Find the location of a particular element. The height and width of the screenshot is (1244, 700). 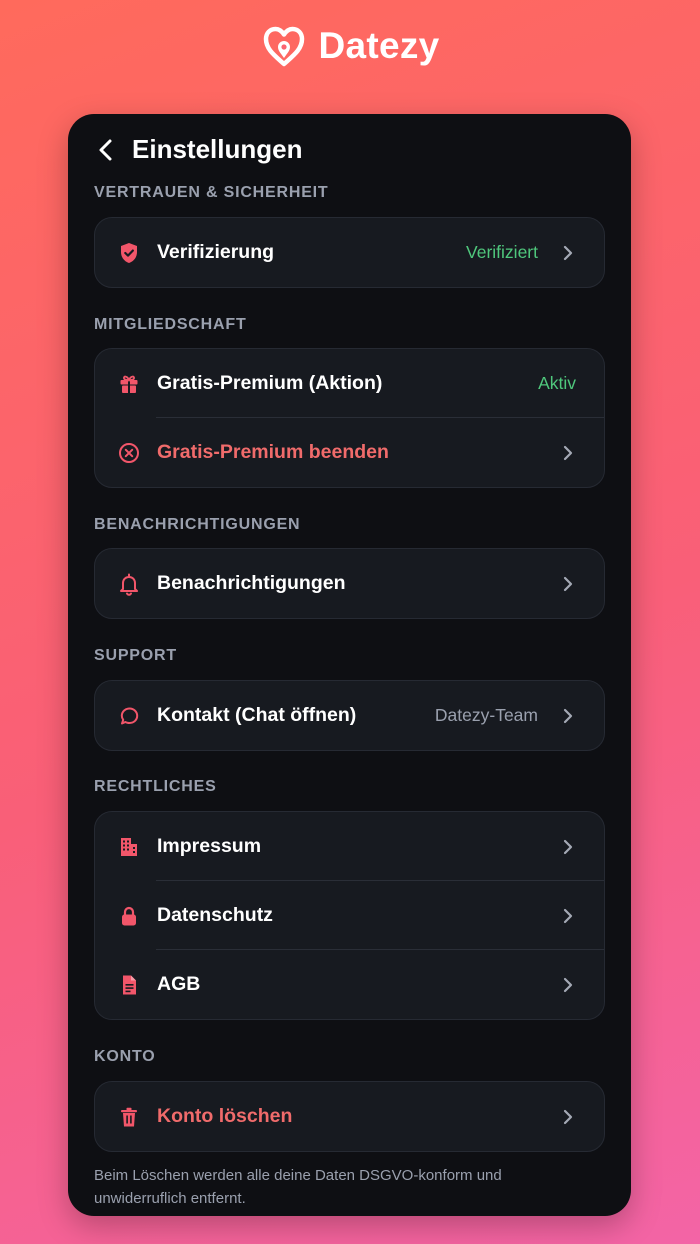

imprint-label: Impressum is located at coordinates (209, 846).